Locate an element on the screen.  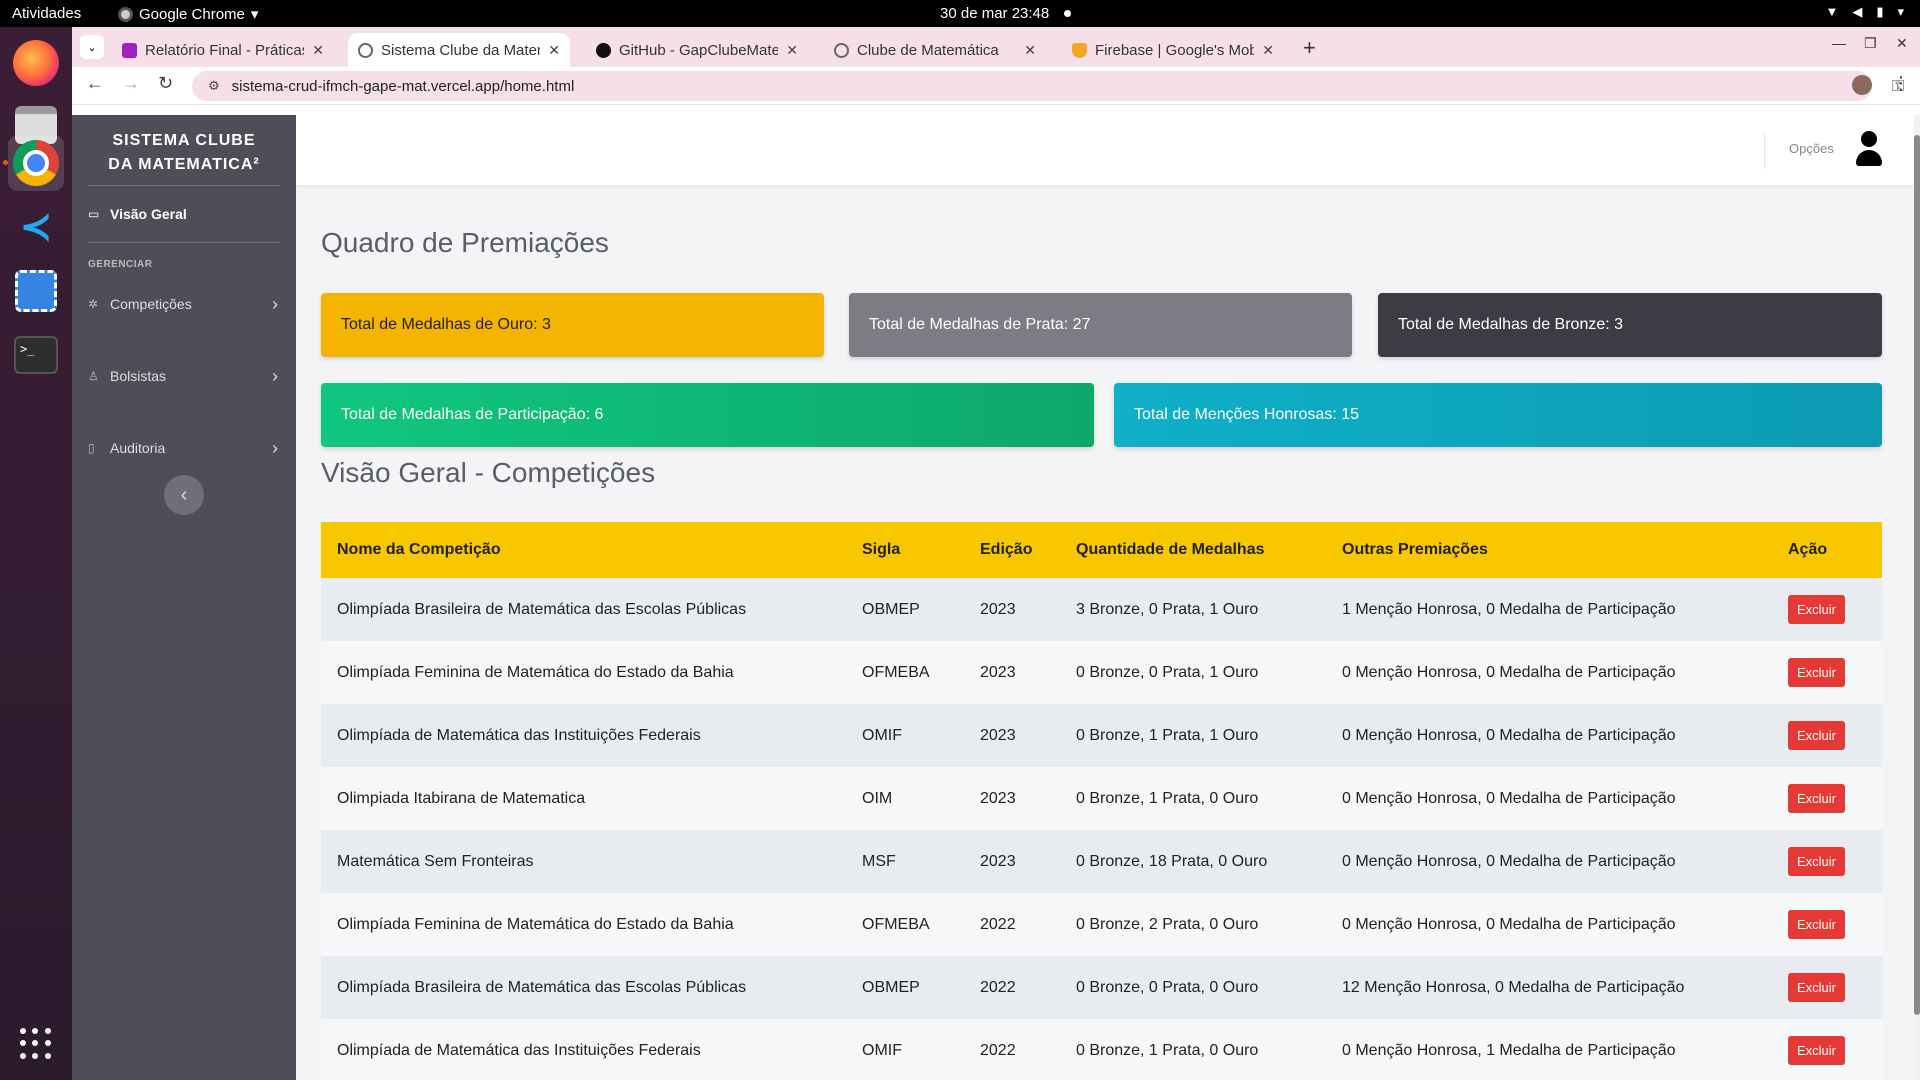
chrome-icon is located at coordinates (36, 163).